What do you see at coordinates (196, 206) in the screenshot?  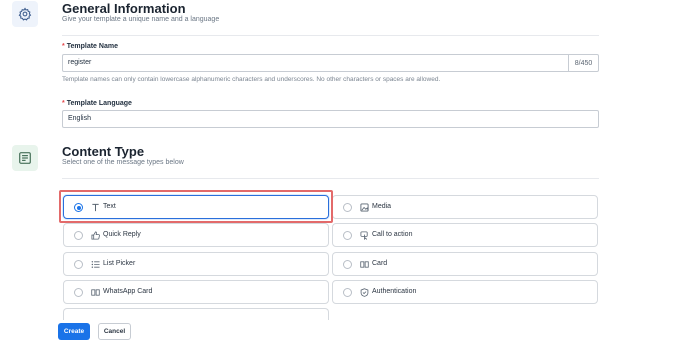 I see `highlight-box` at bounding box center [196, 206].